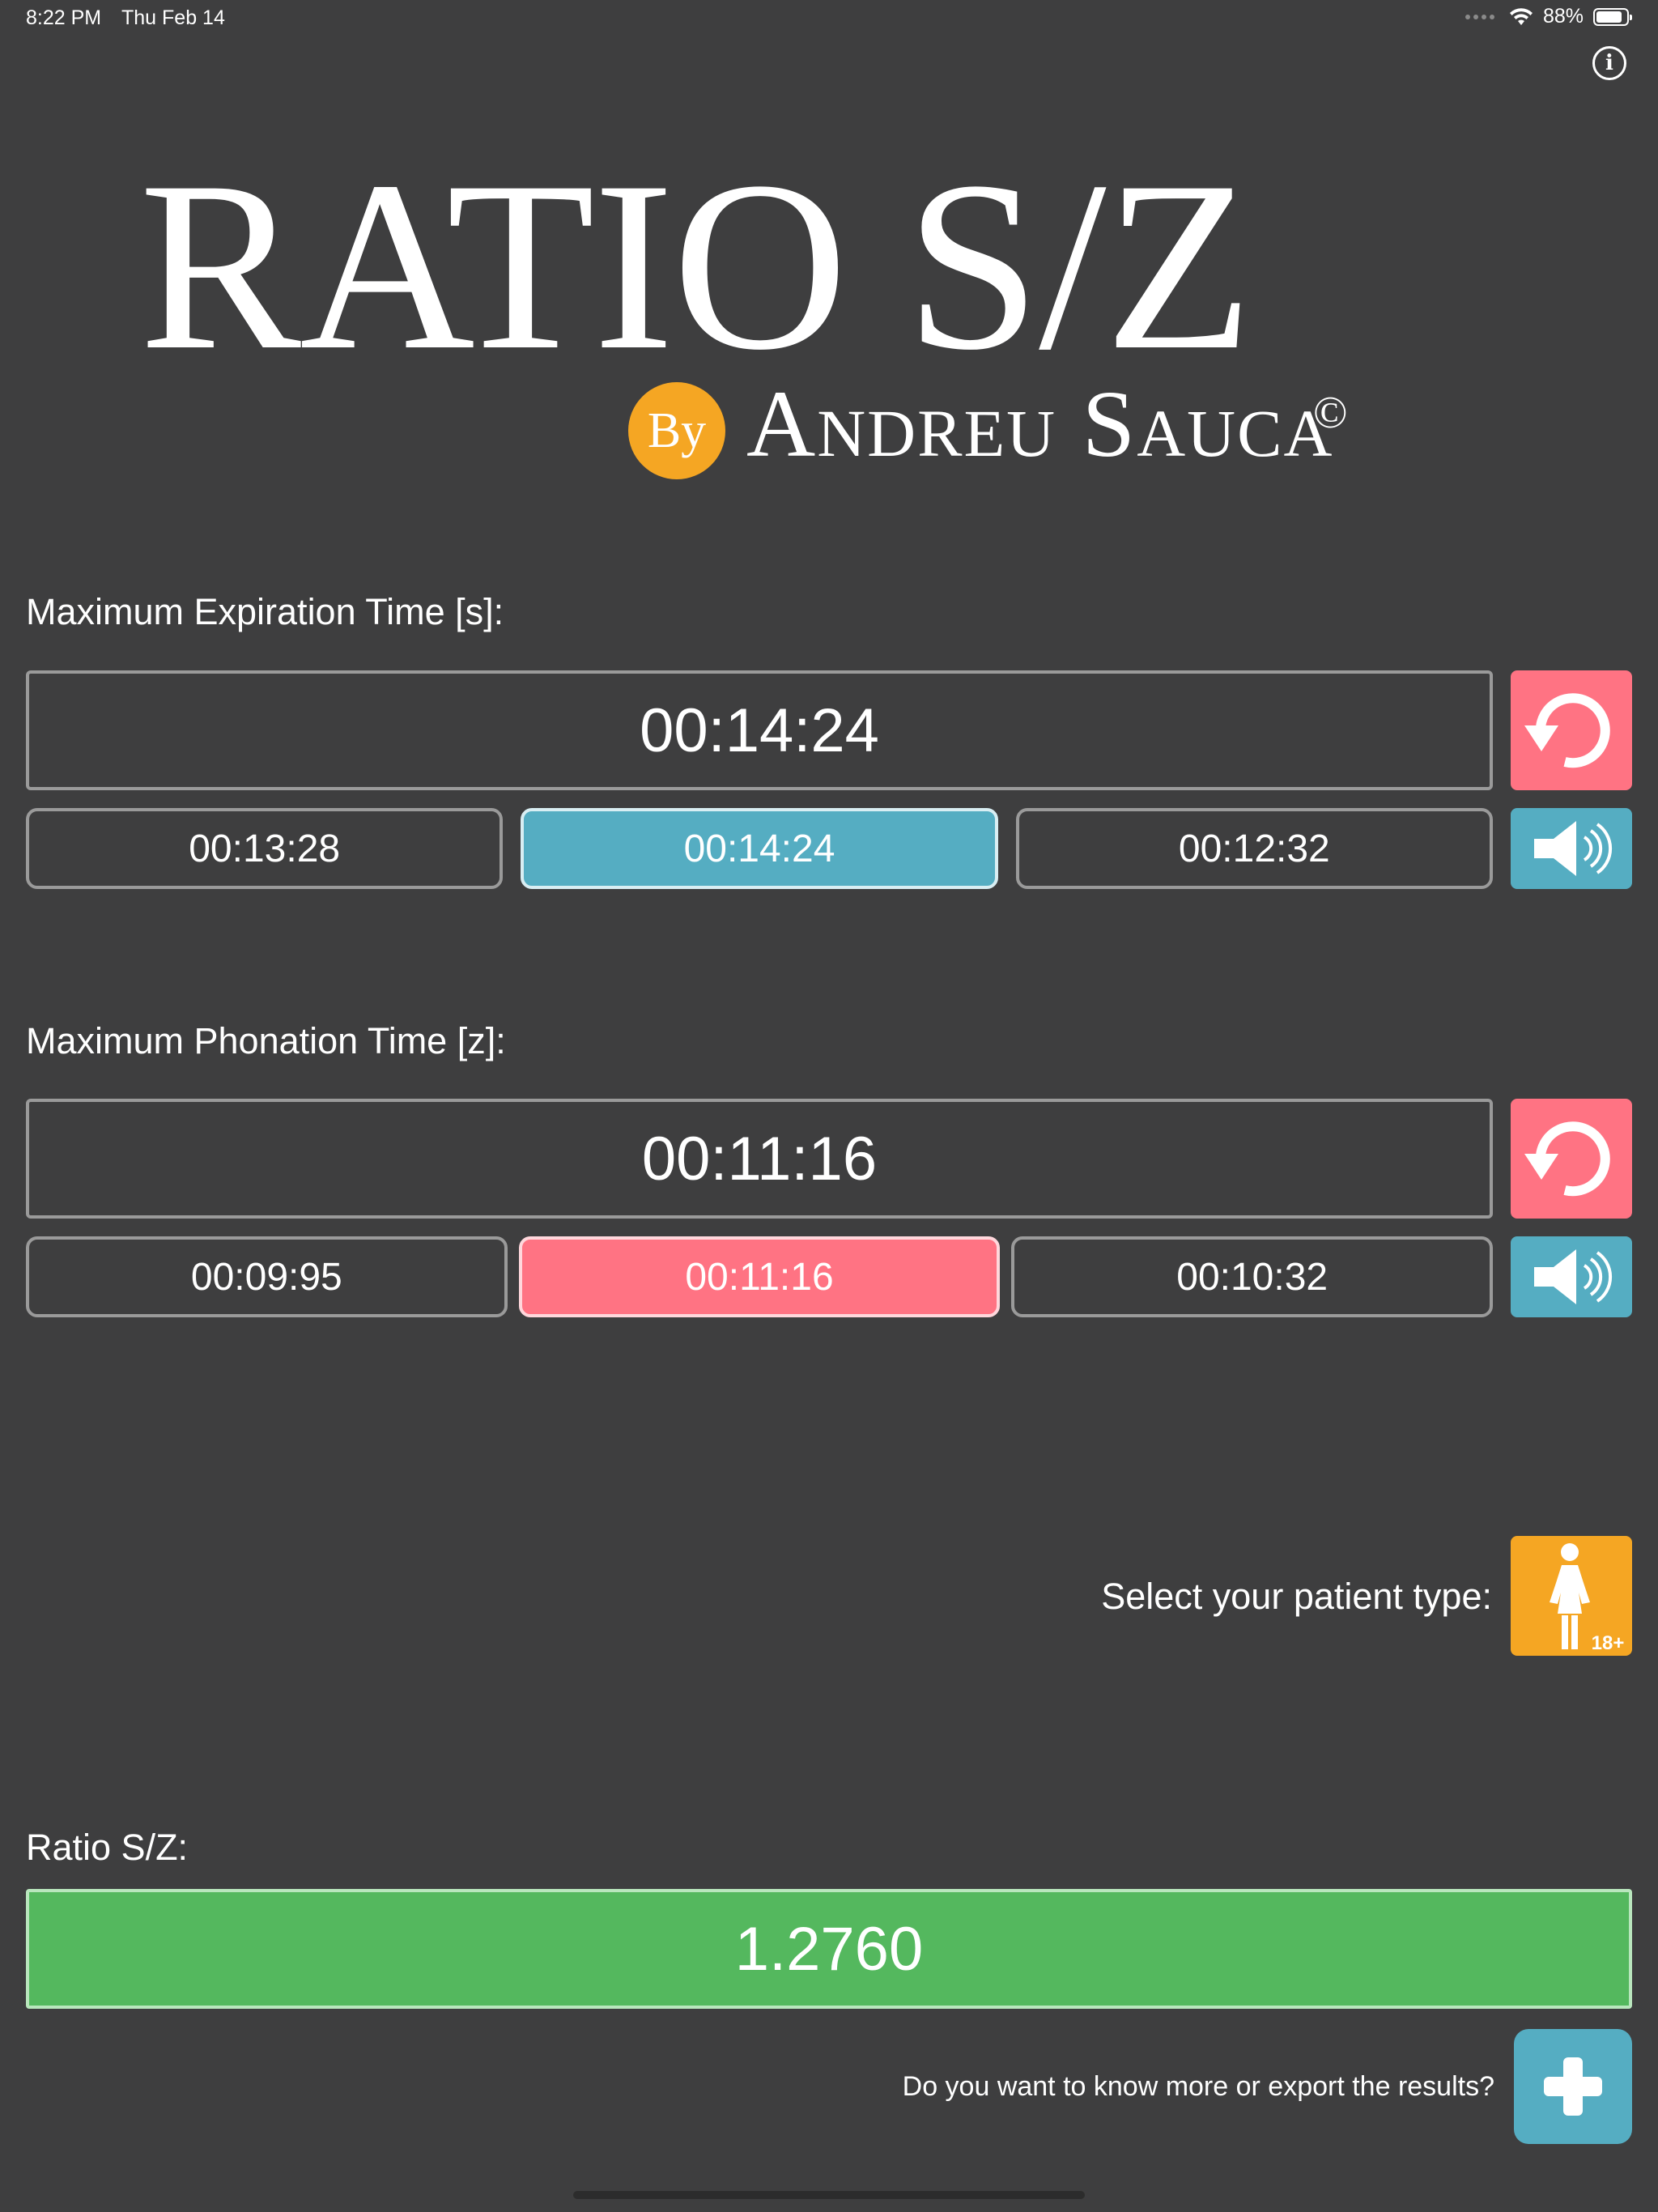 The image size is (1658, 2212). I want to click on phonation-reset-button, so click(1571, 1159).